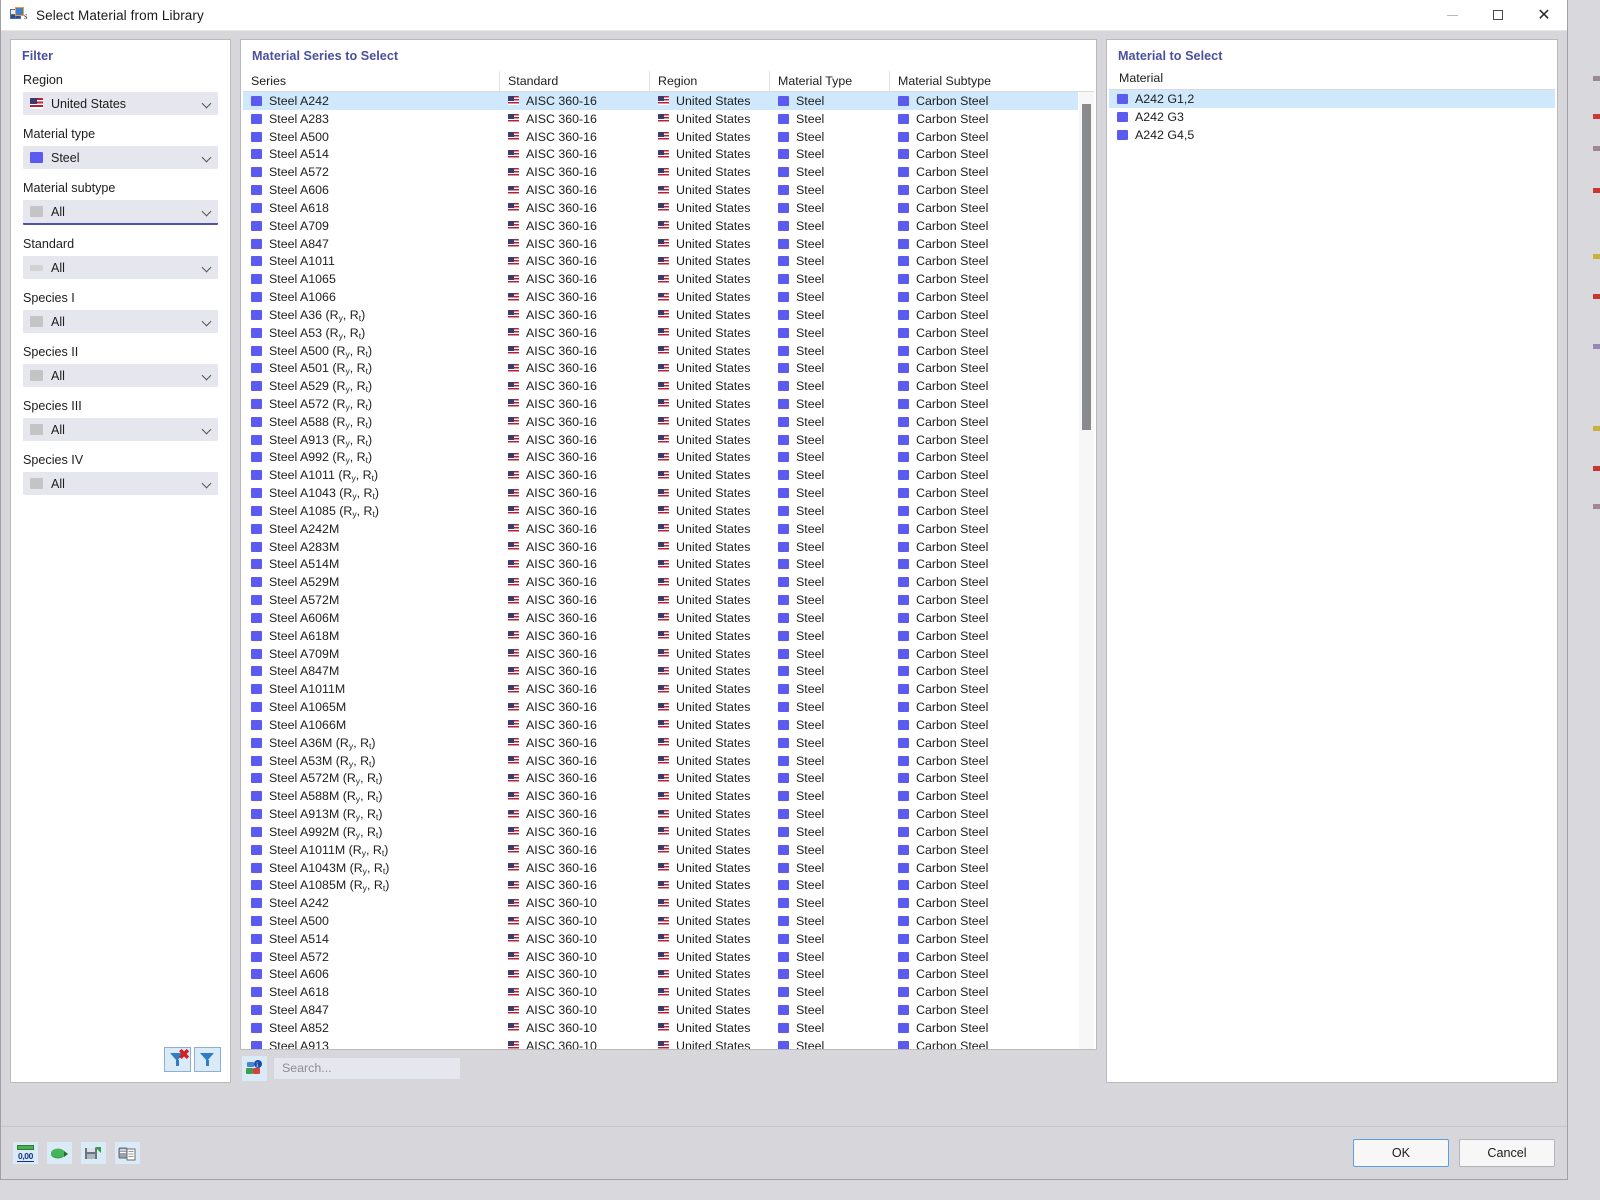 This screenshot has height=1200, width=1600. What do you see at coordinates (25, 1153) in the screenshot?
I see `numeric-format-icon: 0,00` at bounding box center [25, 1153].